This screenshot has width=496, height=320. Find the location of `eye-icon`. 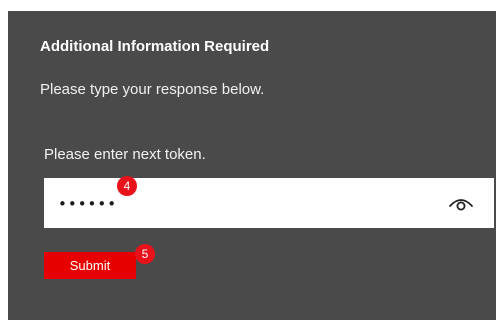

eye-icon is located at coordinates (461, 203).